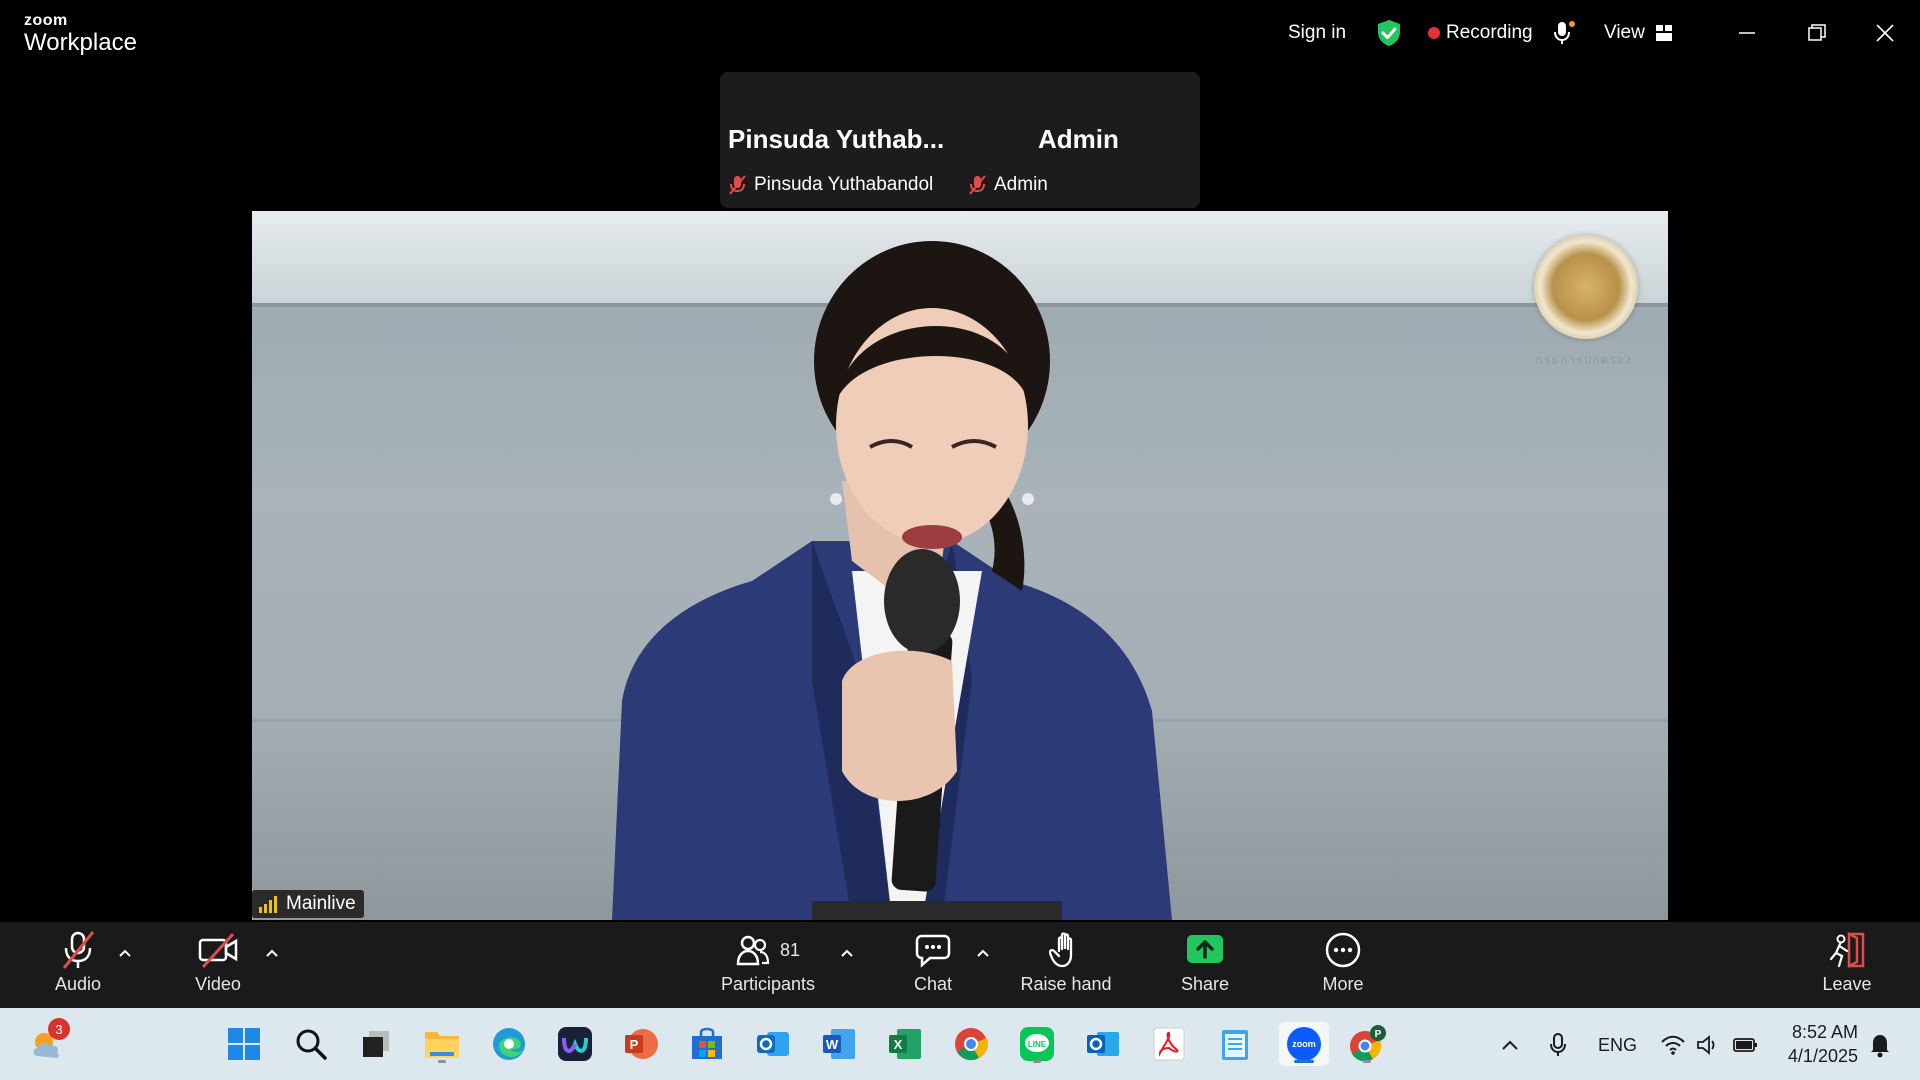 This screenshot has height=1080, width=1920. What do you see at coordinates (1586, 287) in the screenshot?
I see `government-seal-logo` at bounding box center [1586, 287].